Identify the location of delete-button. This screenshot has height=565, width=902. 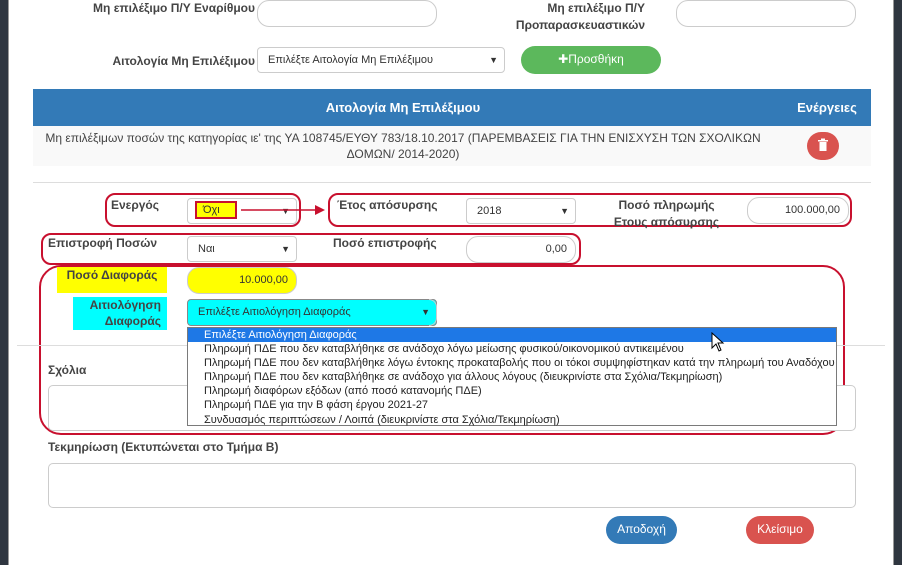
(823, 146).